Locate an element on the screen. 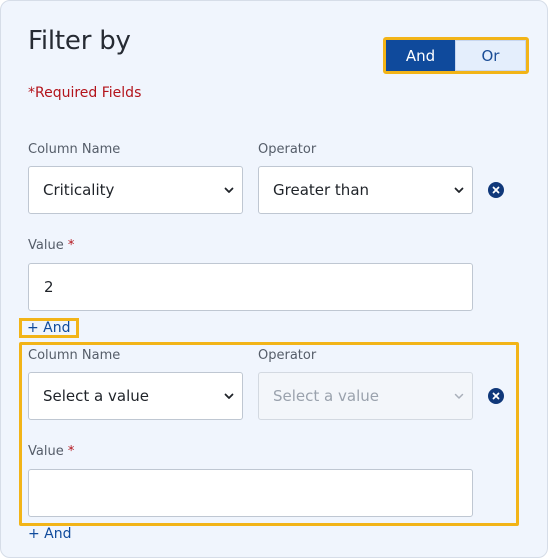 The width and height of the screenshot is (548, 558). and-toggle-button: And is located at coordinates (420, 55).